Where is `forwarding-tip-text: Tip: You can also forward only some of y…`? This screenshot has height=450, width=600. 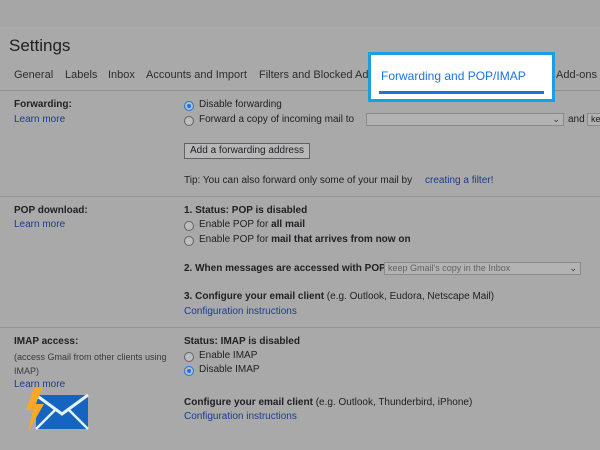 forwarding-tip-text: Tip: You can also forward only some of y… is located at coordinates (298, 180).